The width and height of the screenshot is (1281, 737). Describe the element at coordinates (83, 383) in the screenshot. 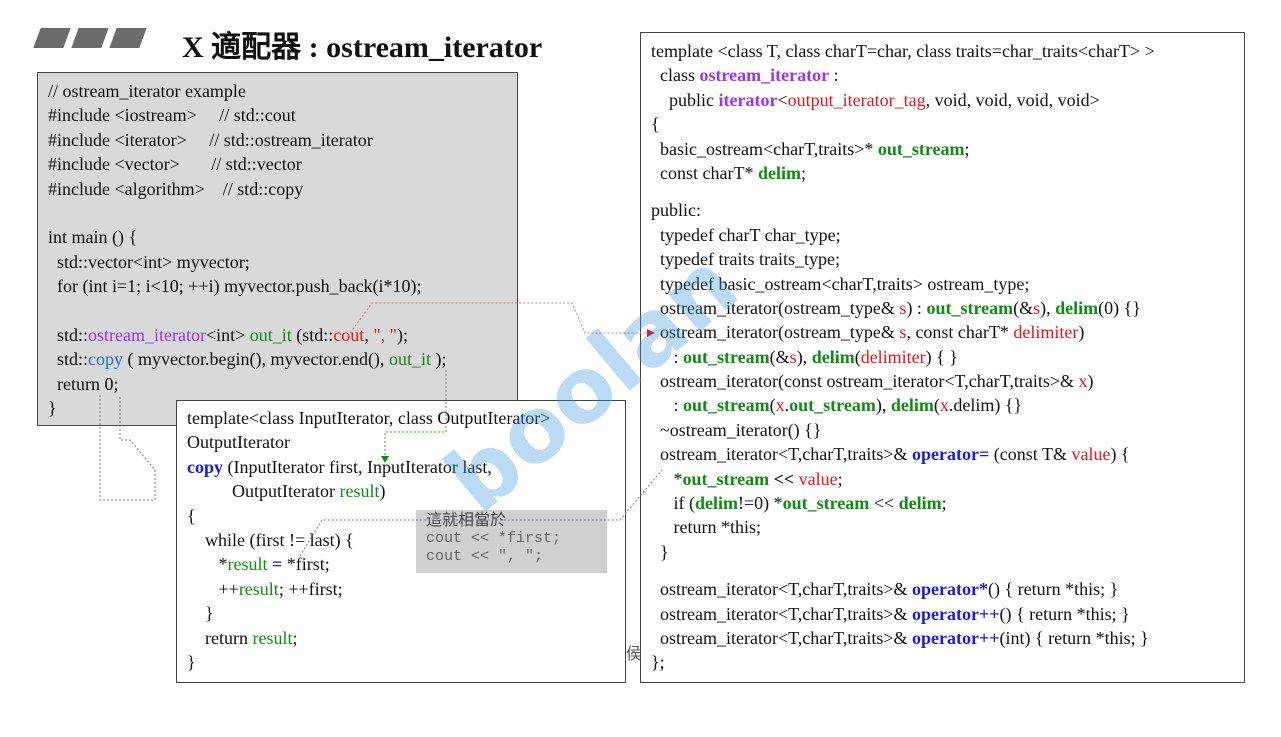

I see `code-token: return 0;` at that location.